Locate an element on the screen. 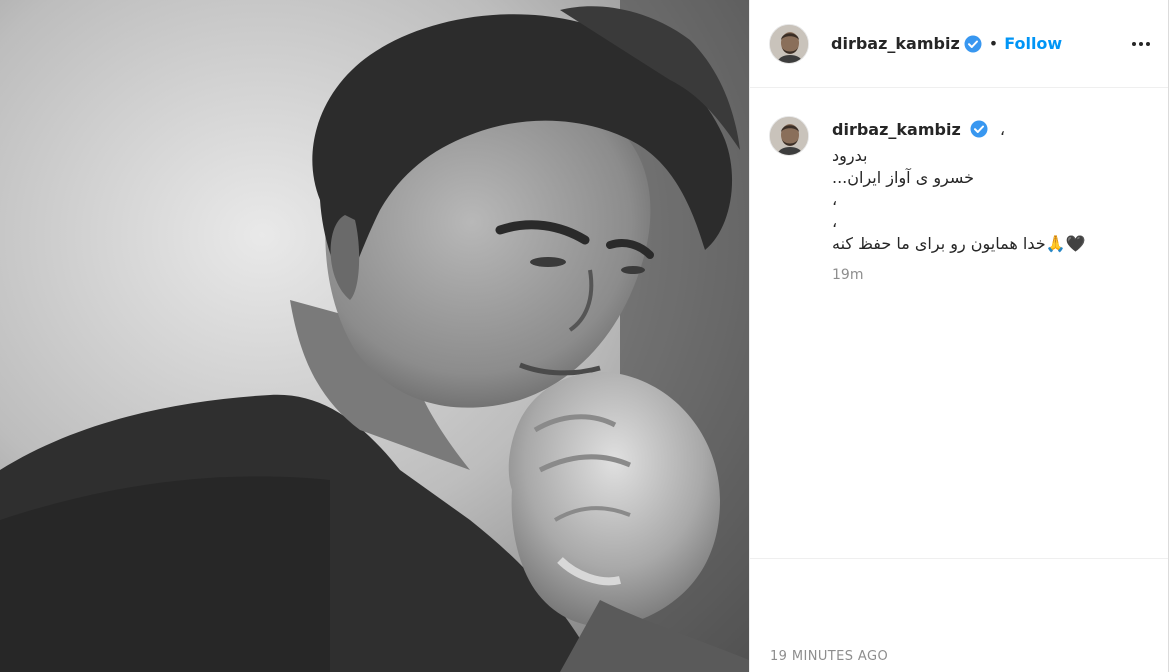 This screenshot has width=1170, height=672. post-timestamp: 19 MINUTES AGO is located at coordinates (829, 656).